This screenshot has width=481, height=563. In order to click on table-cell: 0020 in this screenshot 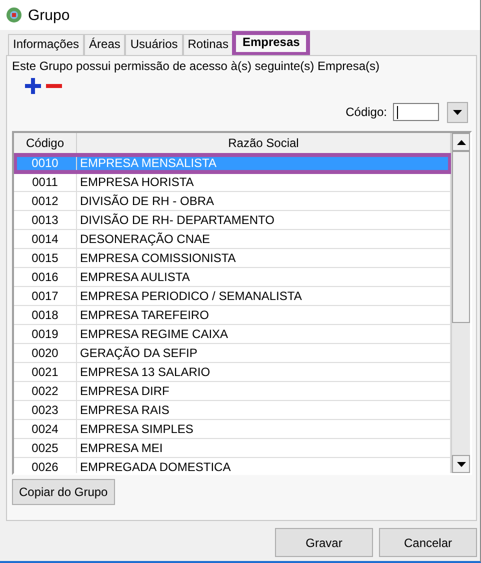, I will do `click(45, 353)`.